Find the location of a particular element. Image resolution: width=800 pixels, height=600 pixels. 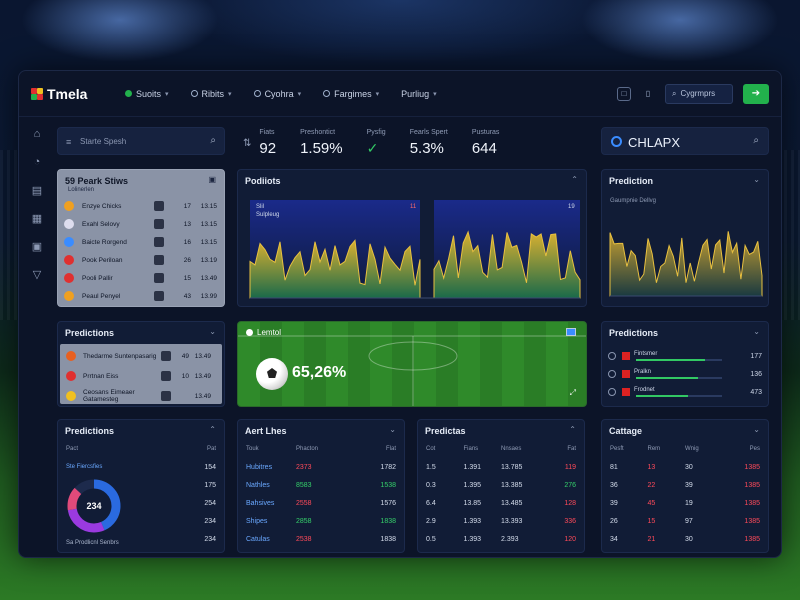

table-row: 34 21 30 1385 is located at coordinates (685, 539).